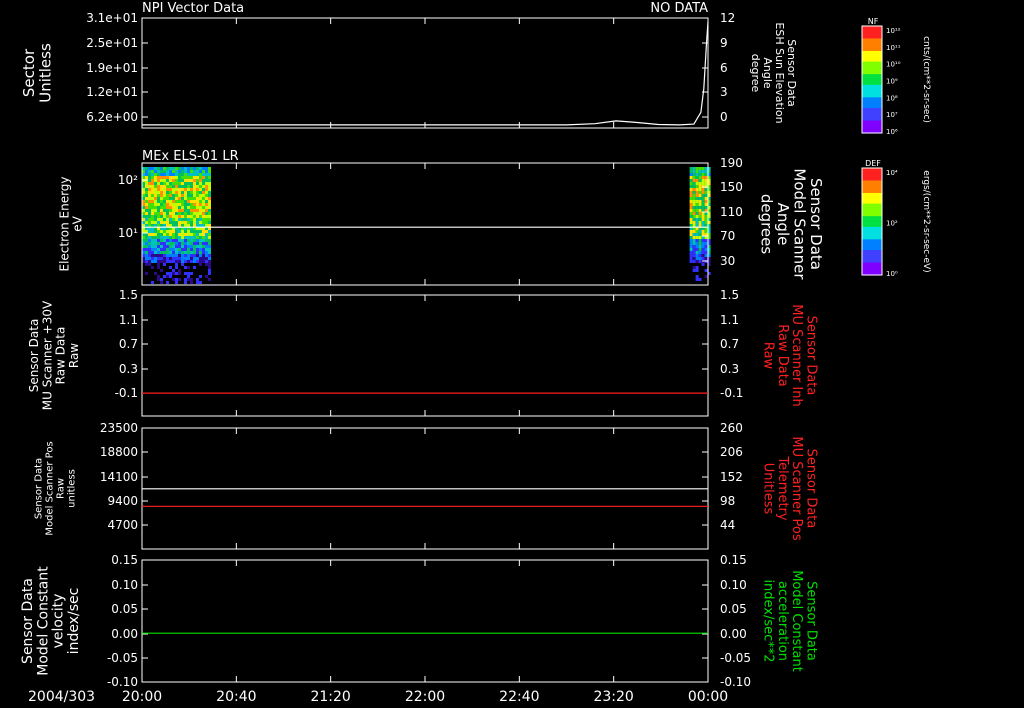  Describe the element at coordinates (873, 163) in the screenshot. I see `colorbar-tag: DEF` at that location.